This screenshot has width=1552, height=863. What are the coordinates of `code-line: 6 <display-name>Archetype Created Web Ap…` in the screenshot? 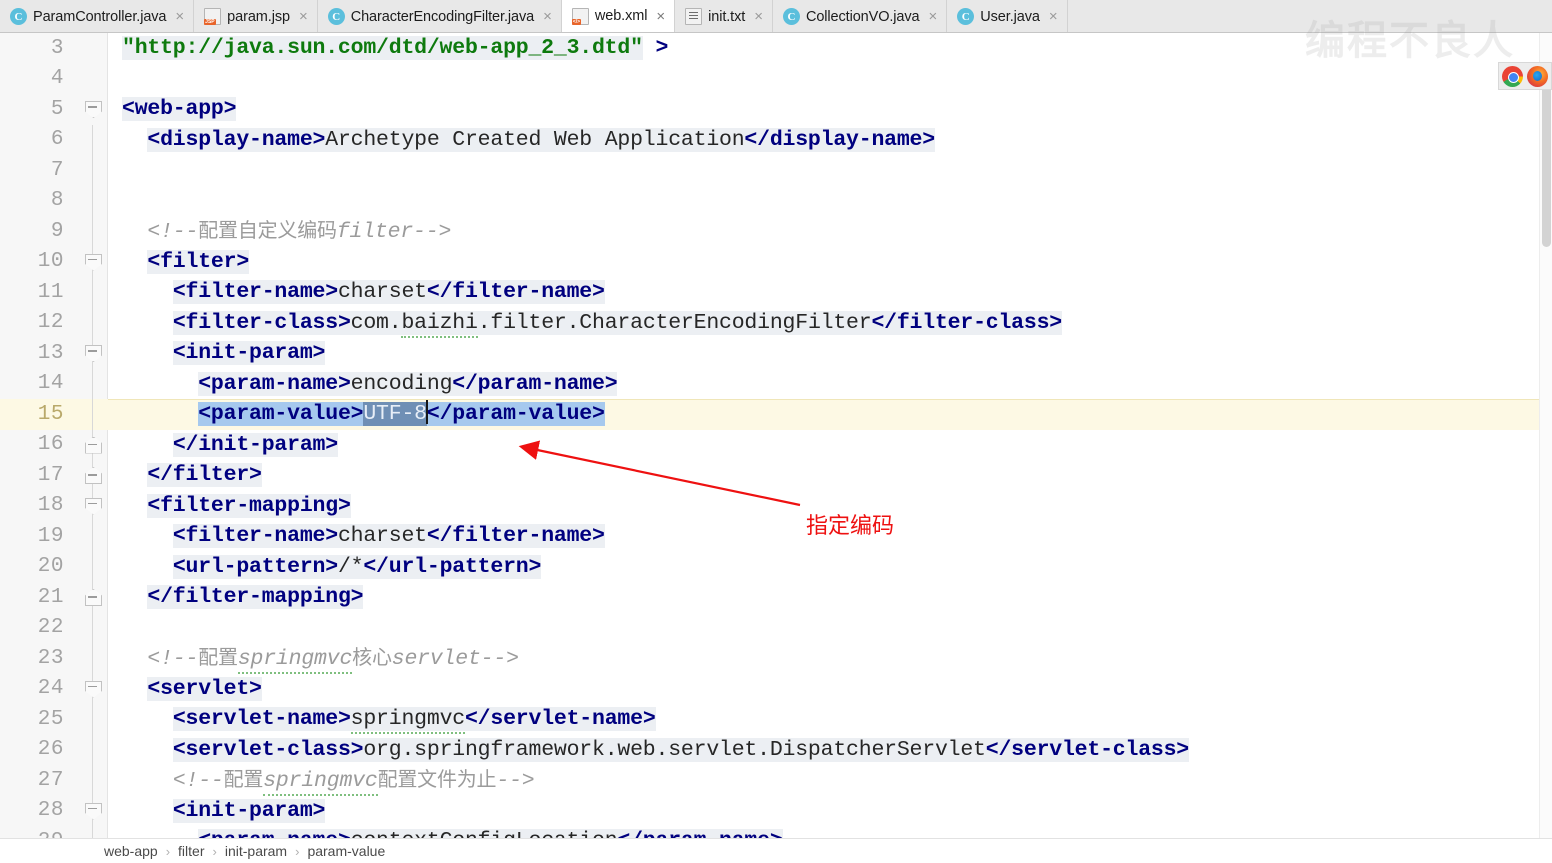 It's located at (776, 139).